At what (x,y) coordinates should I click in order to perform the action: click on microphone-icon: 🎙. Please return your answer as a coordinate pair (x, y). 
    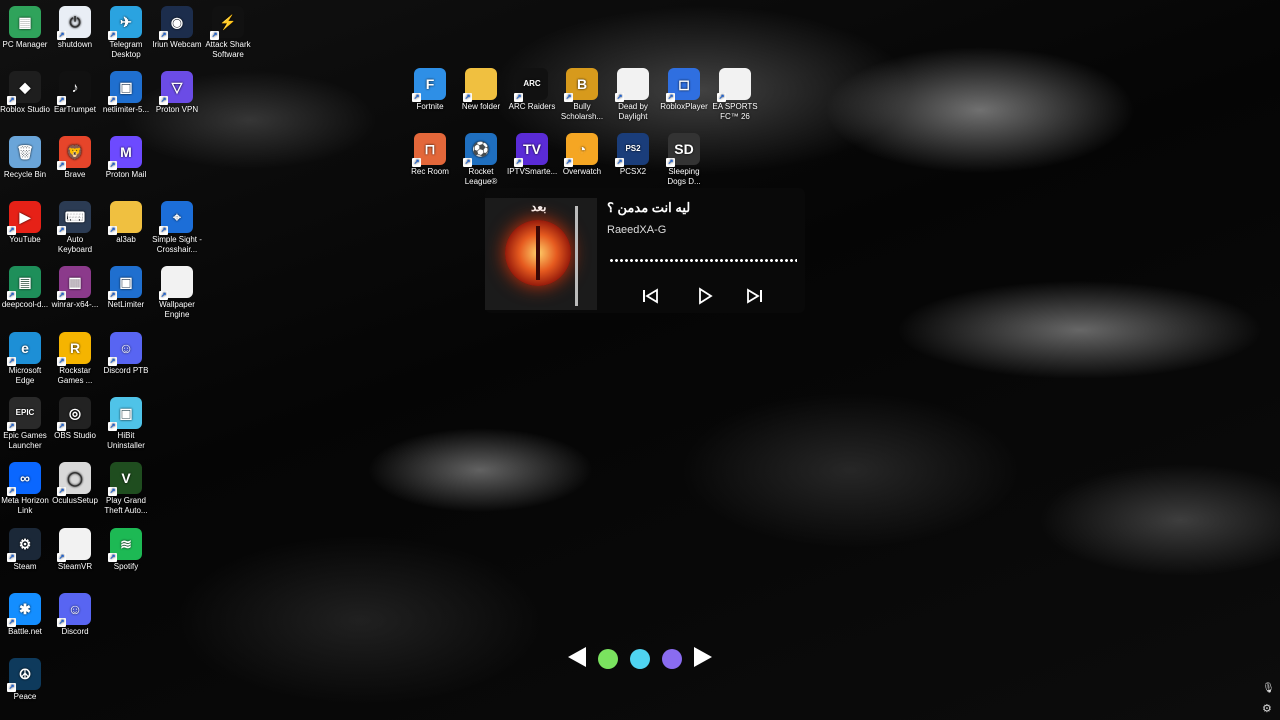
    Looking at the image, I should click on (1268, 688).